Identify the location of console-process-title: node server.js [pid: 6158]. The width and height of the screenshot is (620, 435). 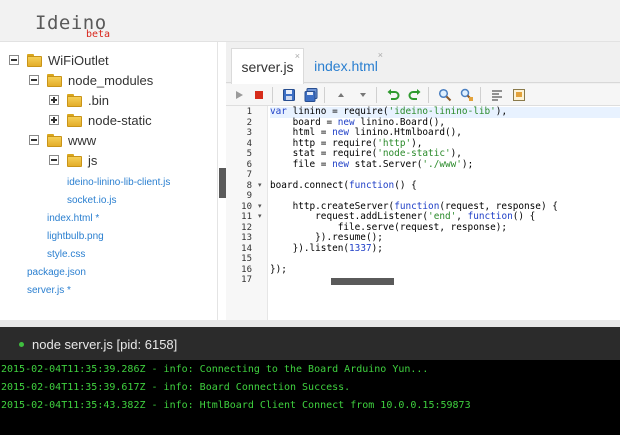
(105, 344).